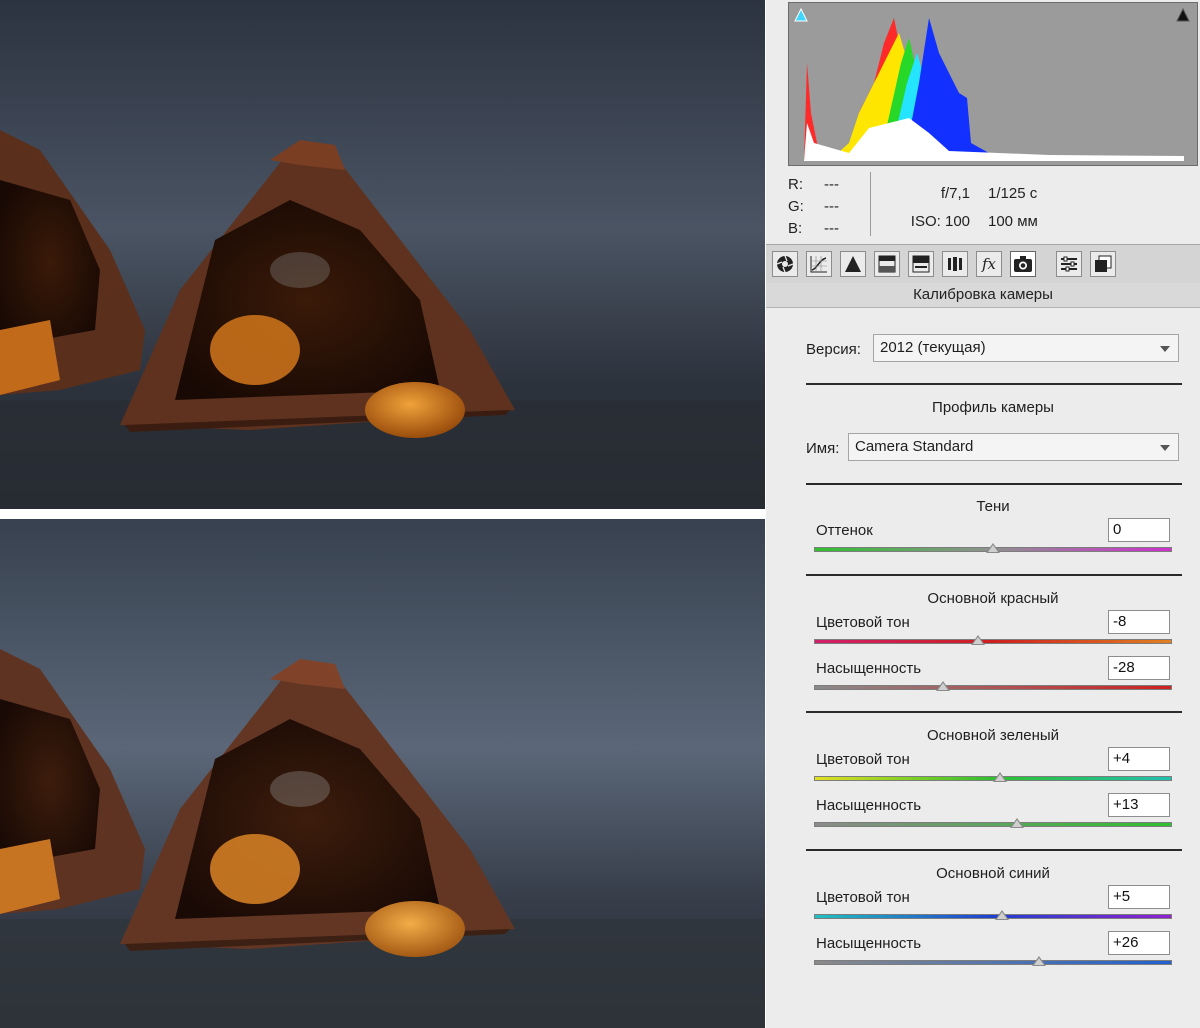 The image size is (1200, 1028). Describe the element at coordinates (785, 264) in the screenshot. I see `basic-aperture-icon` at that location.